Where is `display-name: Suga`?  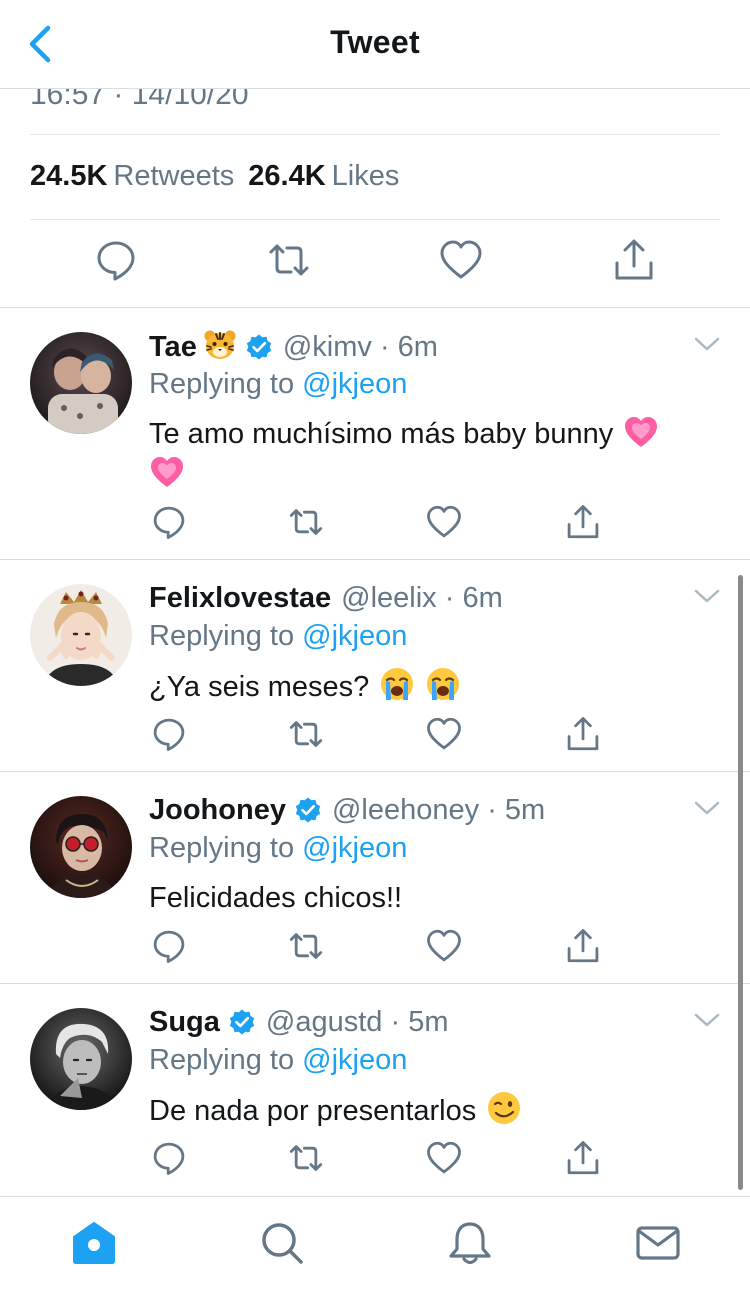
display-name: Suga is located at coordinates (184, 1022).